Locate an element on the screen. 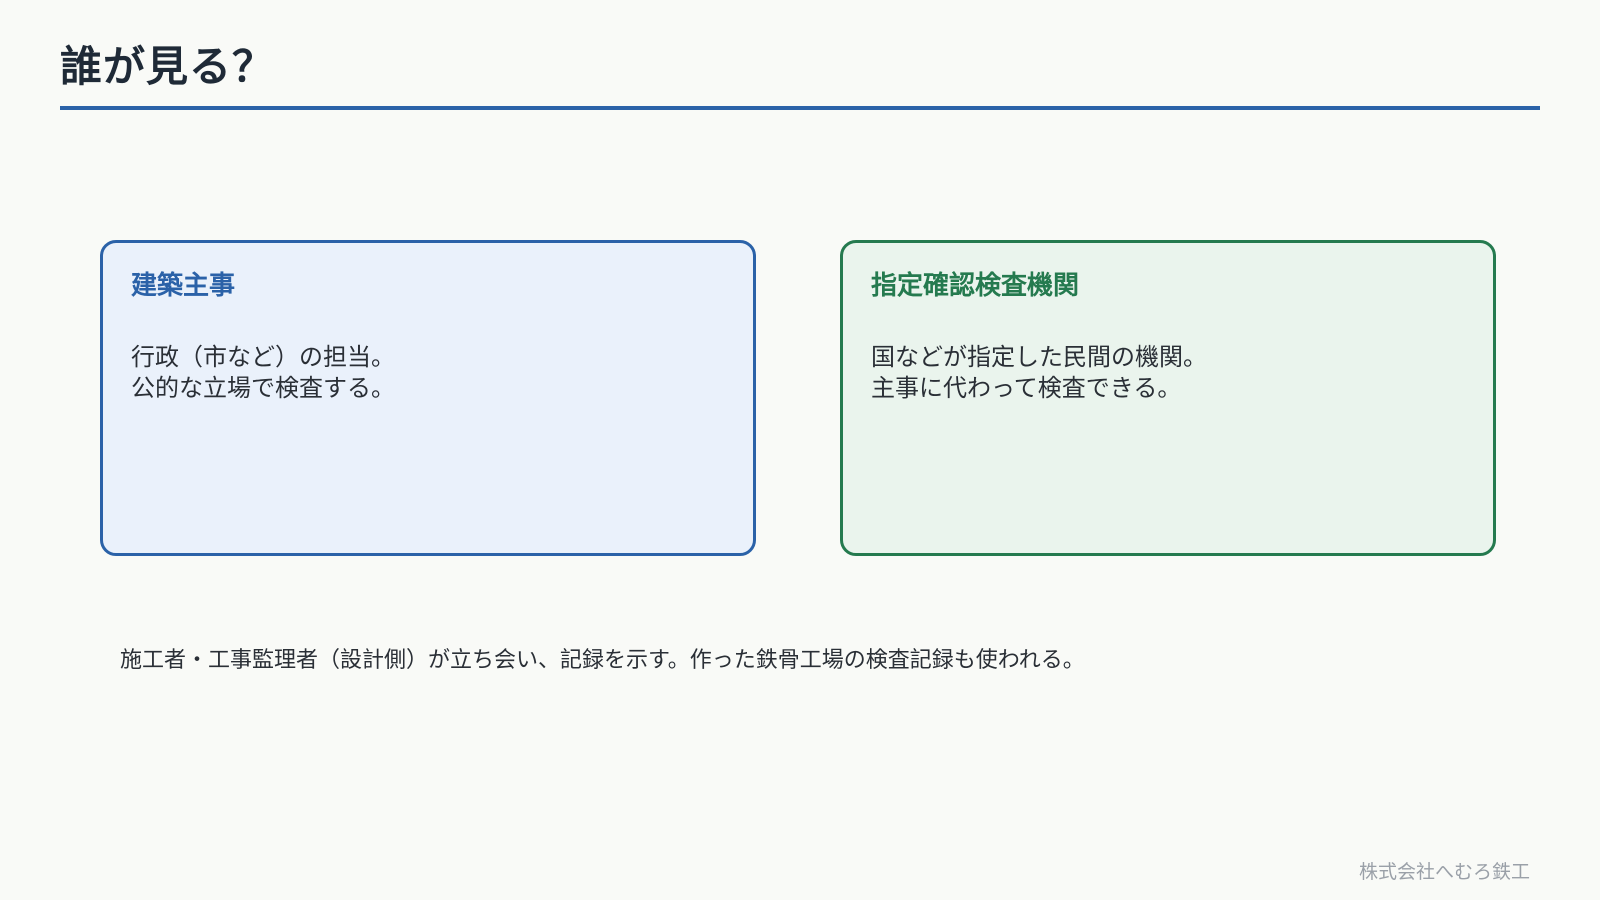 The height and width of the screenshot is (900, 1600). card-description: 国などが指定した民間の機関。 主事に代わって検査できる。 is located at coordinates (1168, 373).